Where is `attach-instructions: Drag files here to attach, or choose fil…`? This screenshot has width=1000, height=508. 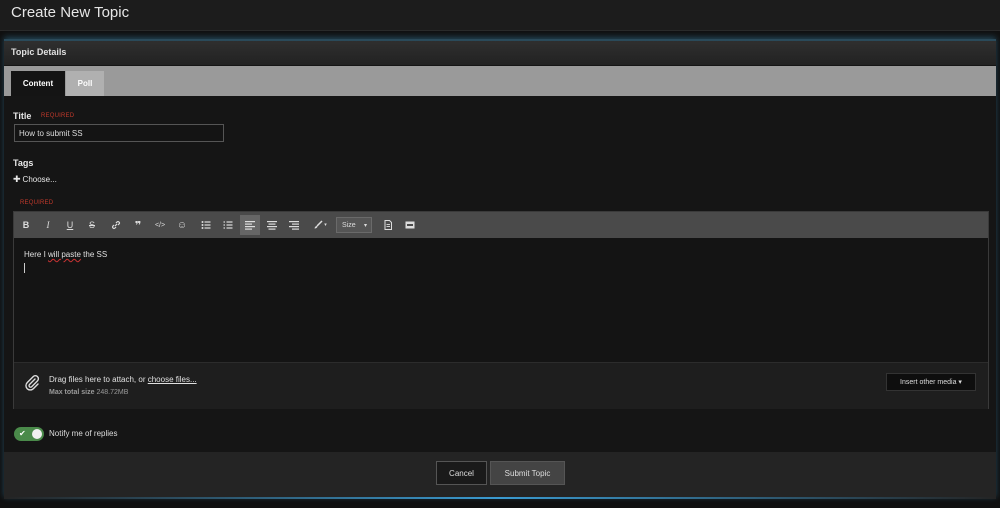 attach-instructions: Drag files here to attach, or choose fil… is located at coordinates (123, 379).